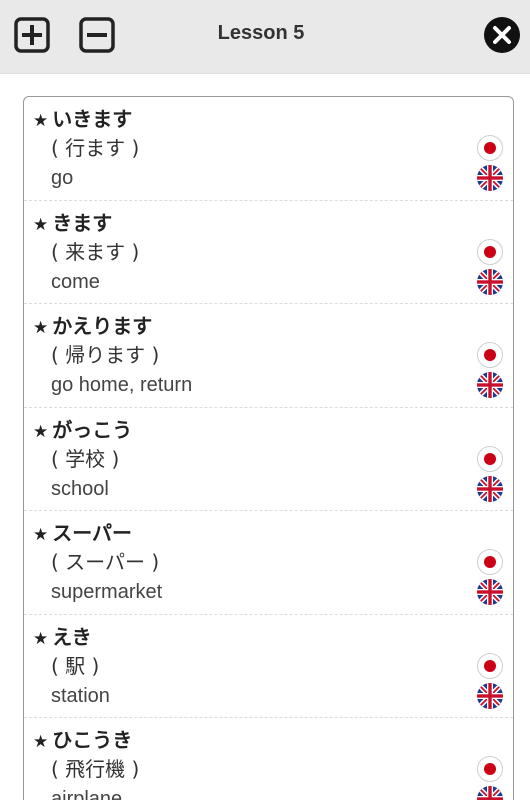 The image size is (530, 800). I want to click on list-item: ★ かえります ( 帰ります ) go home, return, so click(268, 356).